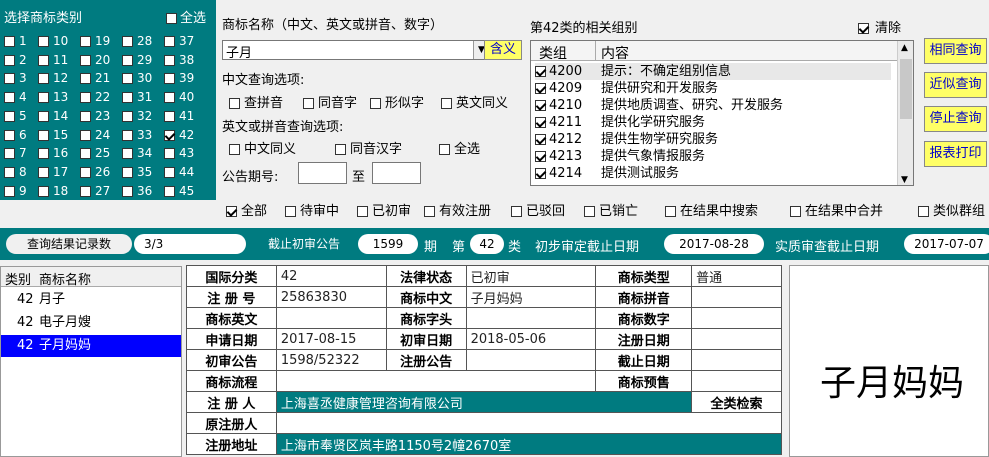  What do you see at coordinates (53, 191) in the screenshot?
I see `category-18: 18` at bounding box center [53, 191].